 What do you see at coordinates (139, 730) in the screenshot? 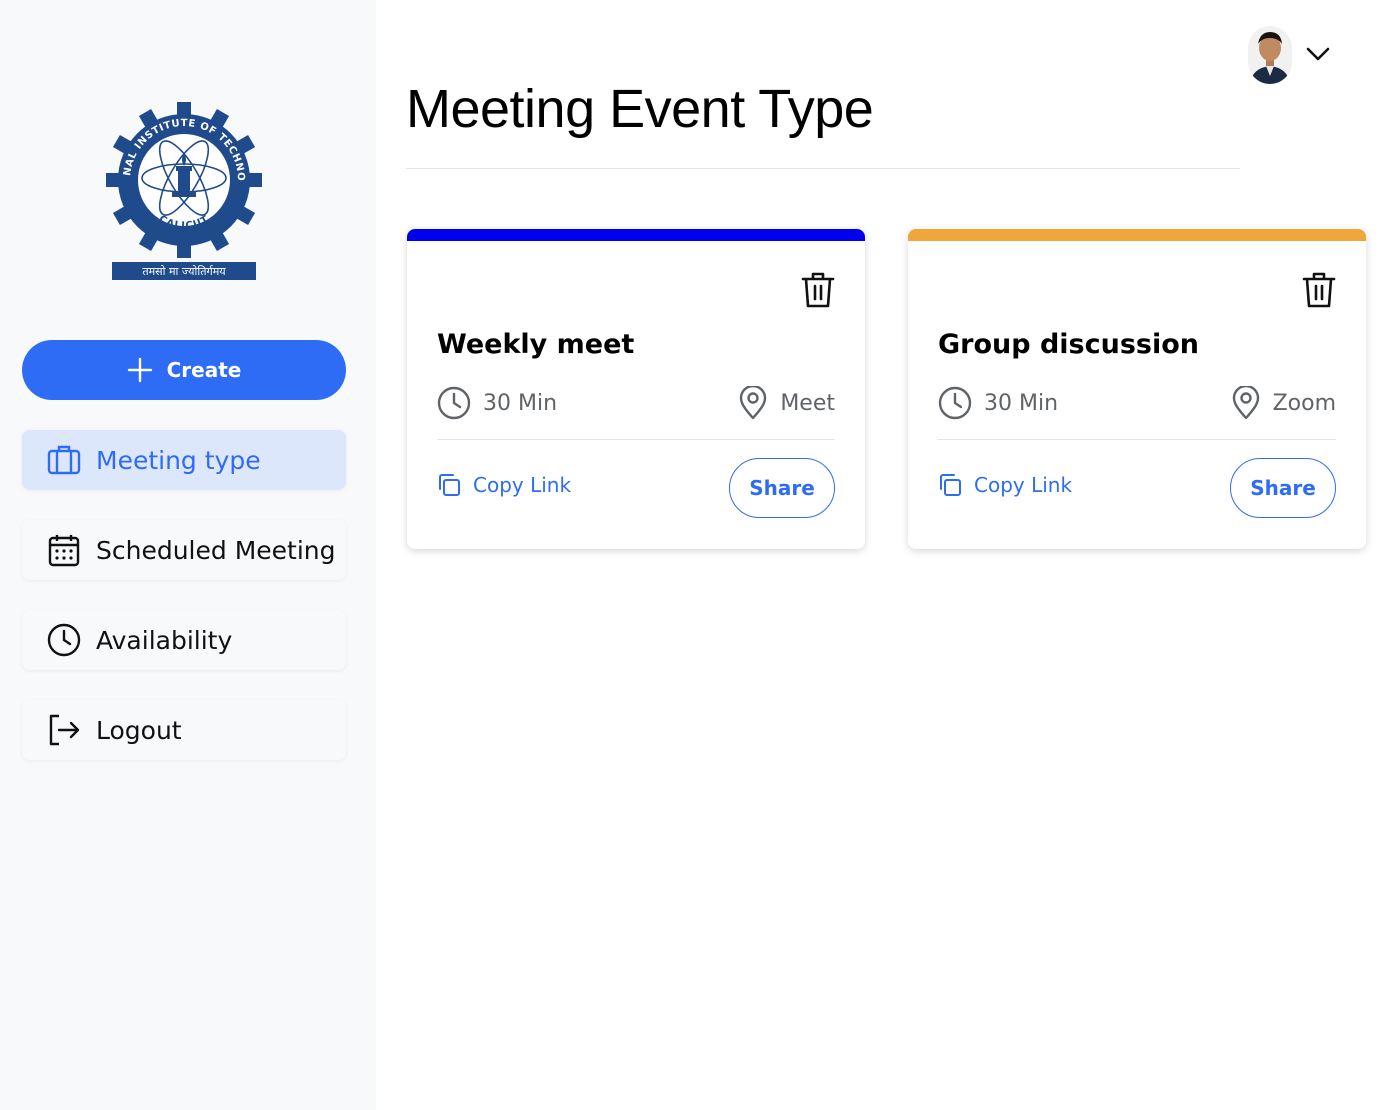
I see `sidebar-item-label: Logout` at bounding box center [139, 730].